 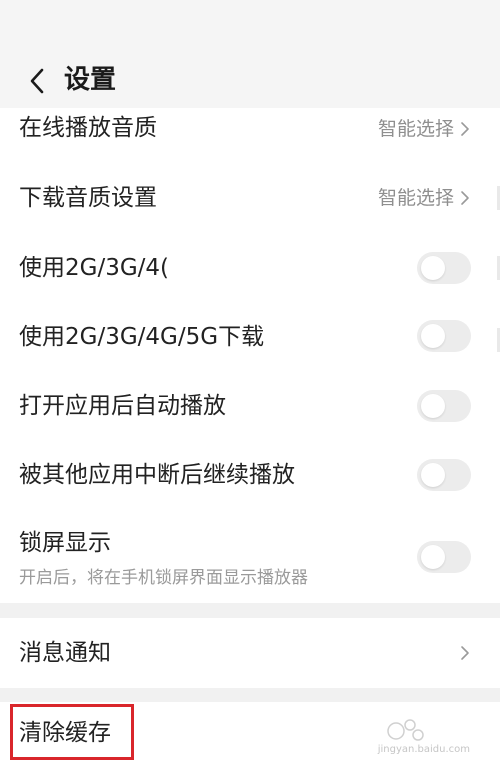 I want to click on back-button, so click(x=37, y=81).